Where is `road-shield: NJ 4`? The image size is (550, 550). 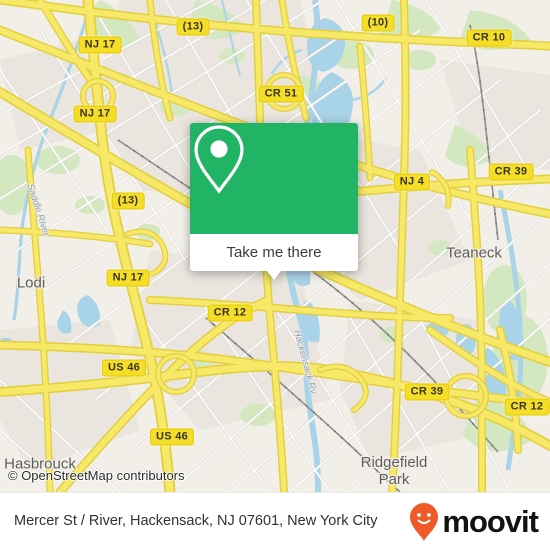 road-shield: NJ 4 is located at coordinates (412, 182).